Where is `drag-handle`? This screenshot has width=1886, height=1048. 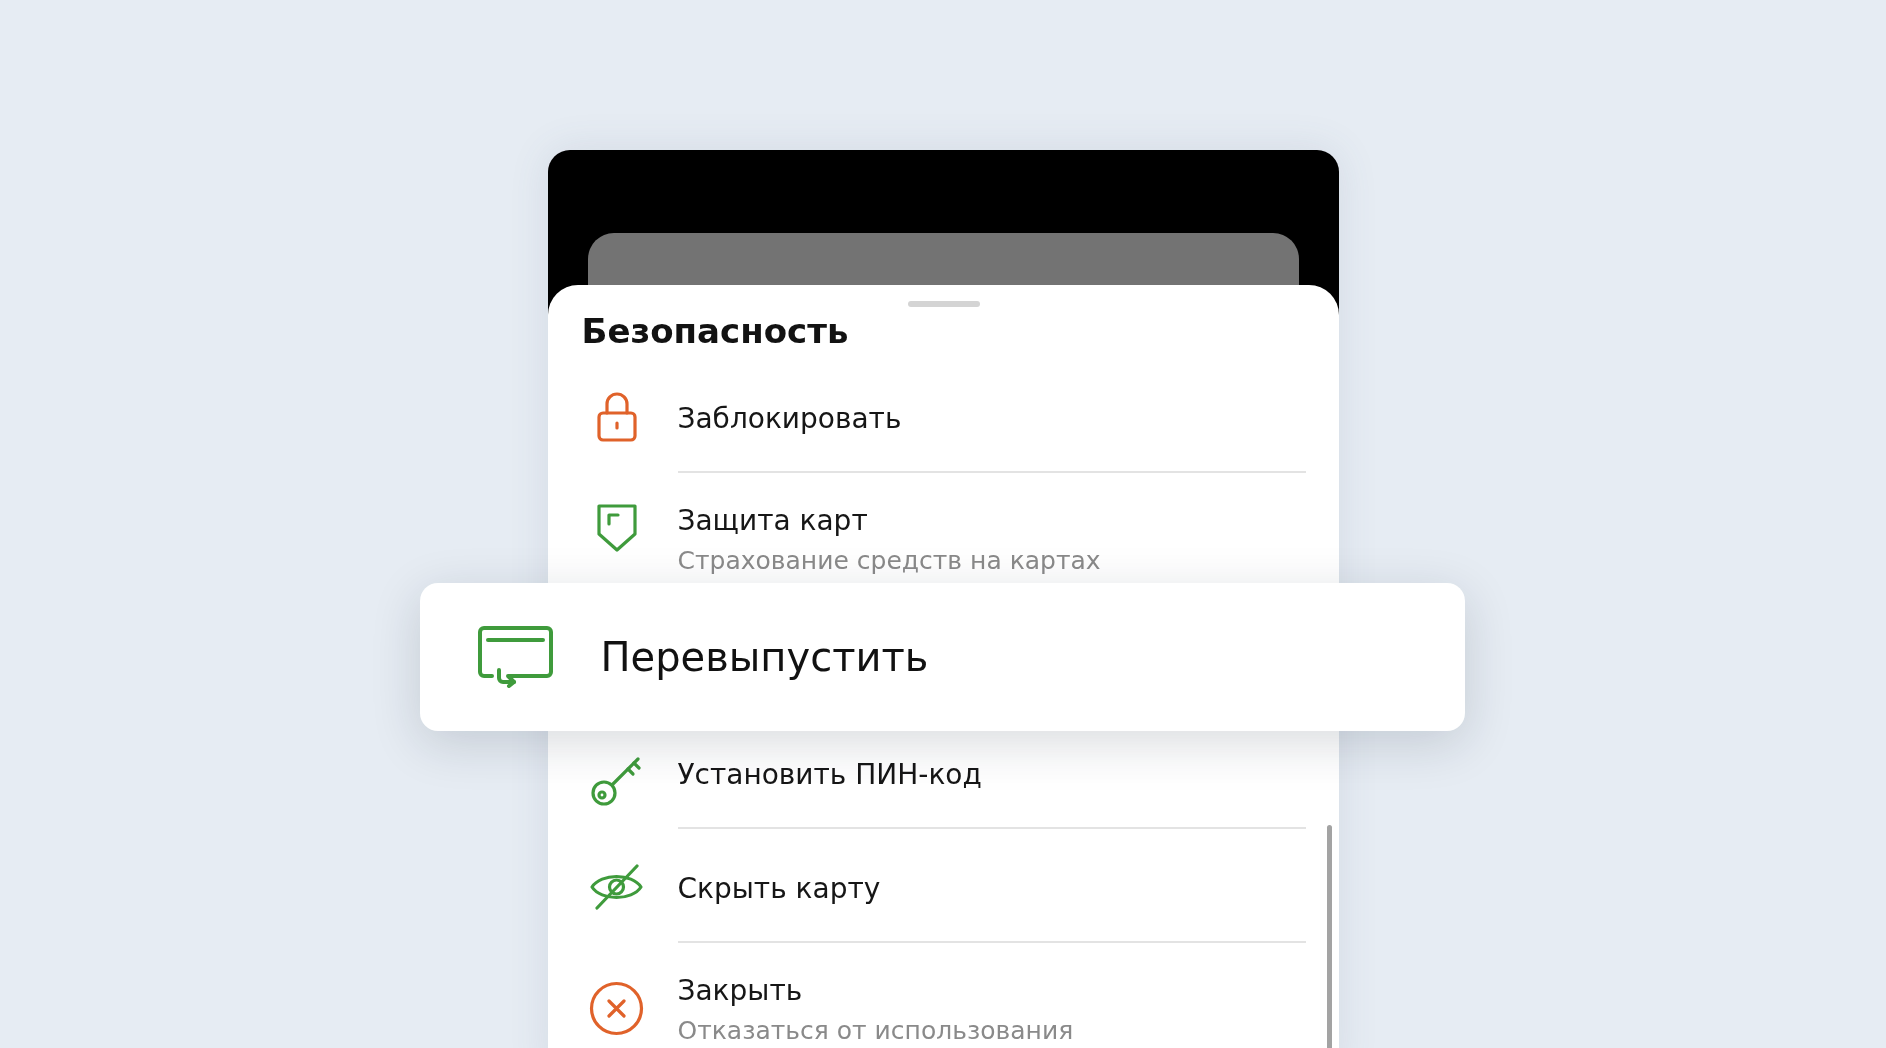 drag-handle is located at coordinates (943, 304).